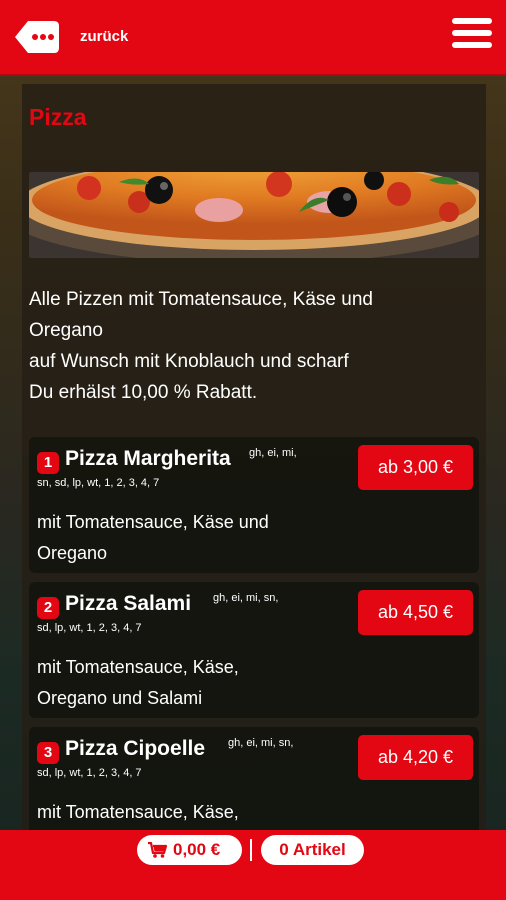 This screenshot has width=506, height=900. I want to click on hamburger-menu-icon, so click(472, 36).